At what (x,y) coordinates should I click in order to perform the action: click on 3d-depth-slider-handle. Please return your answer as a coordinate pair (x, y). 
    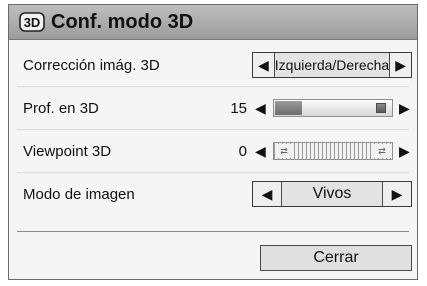
    Looking at the image, I should click on (381, 108).